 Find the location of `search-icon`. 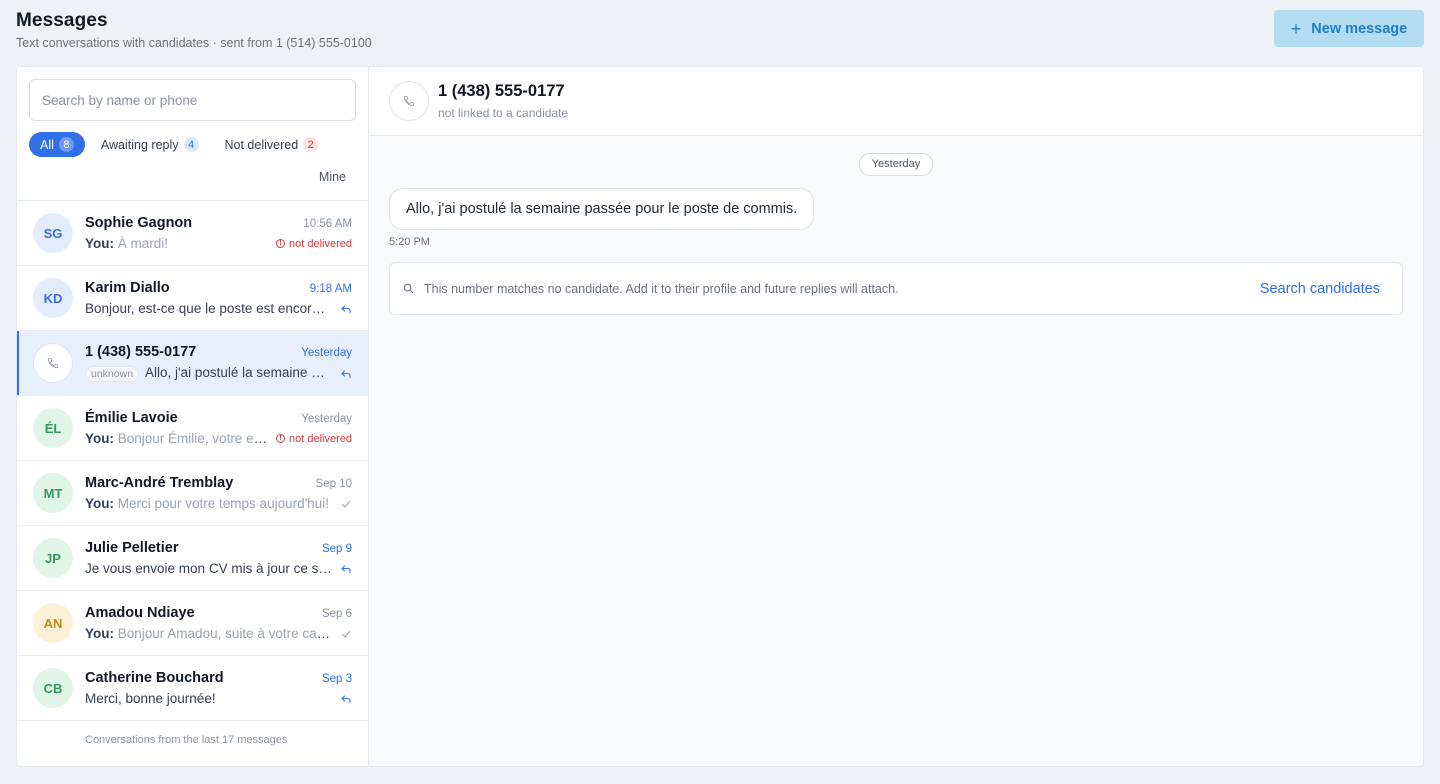

search-icon is located at coordinates (408, 288).